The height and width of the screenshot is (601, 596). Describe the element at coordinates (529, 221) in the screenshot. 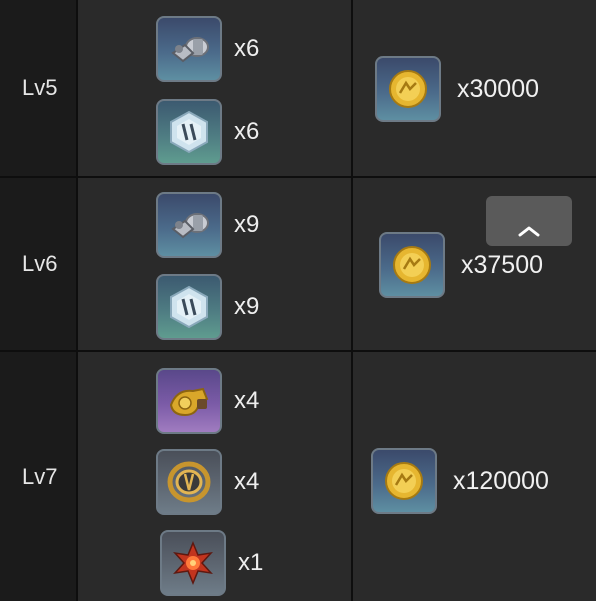

I see `collapse-button` at that location.